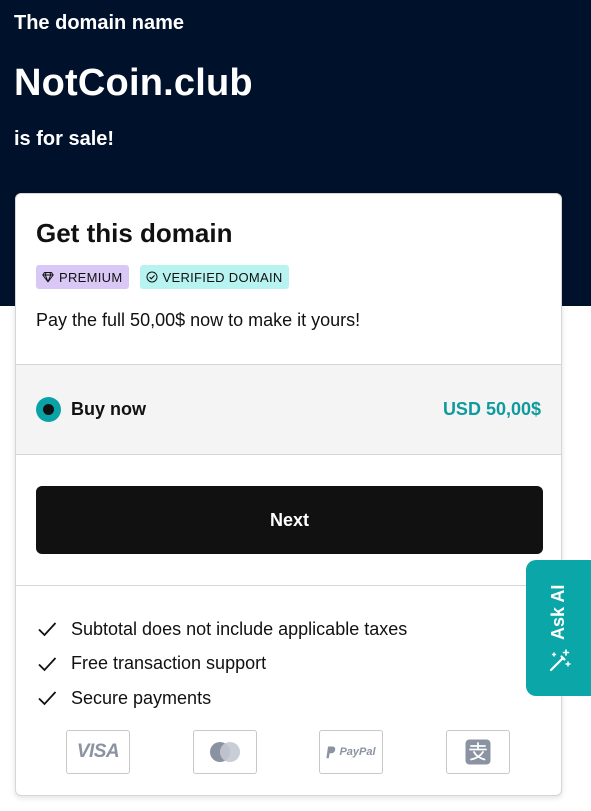 This screenshot has height=811, width=591. Describe the element at coordinates (288, 585) in the screenshot. I see `card-divider` at that location.